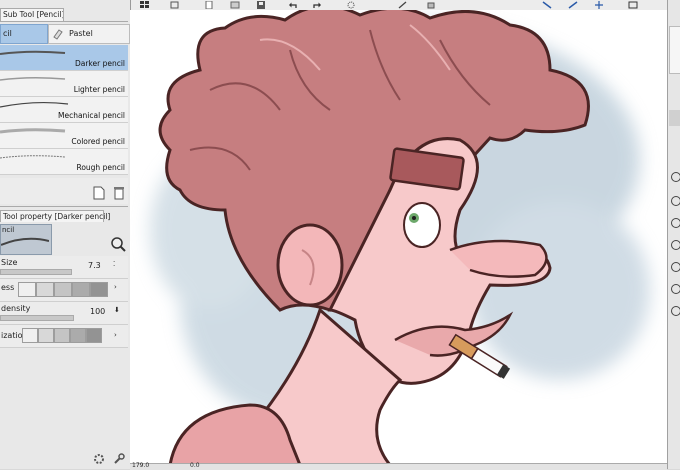  I want to click on trash-icon, so click(119, 193).